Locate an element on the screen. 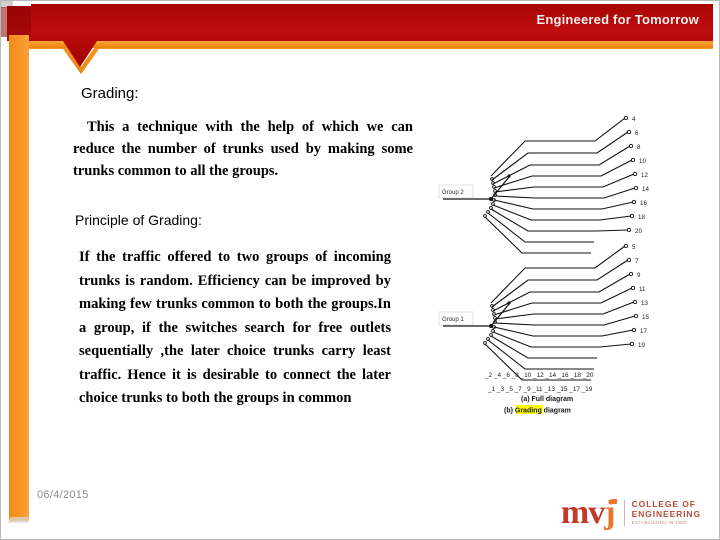 The height and width of the screenshot is (540, 720). mvj-wordmark: mvj is located at coordinates (589, 513).